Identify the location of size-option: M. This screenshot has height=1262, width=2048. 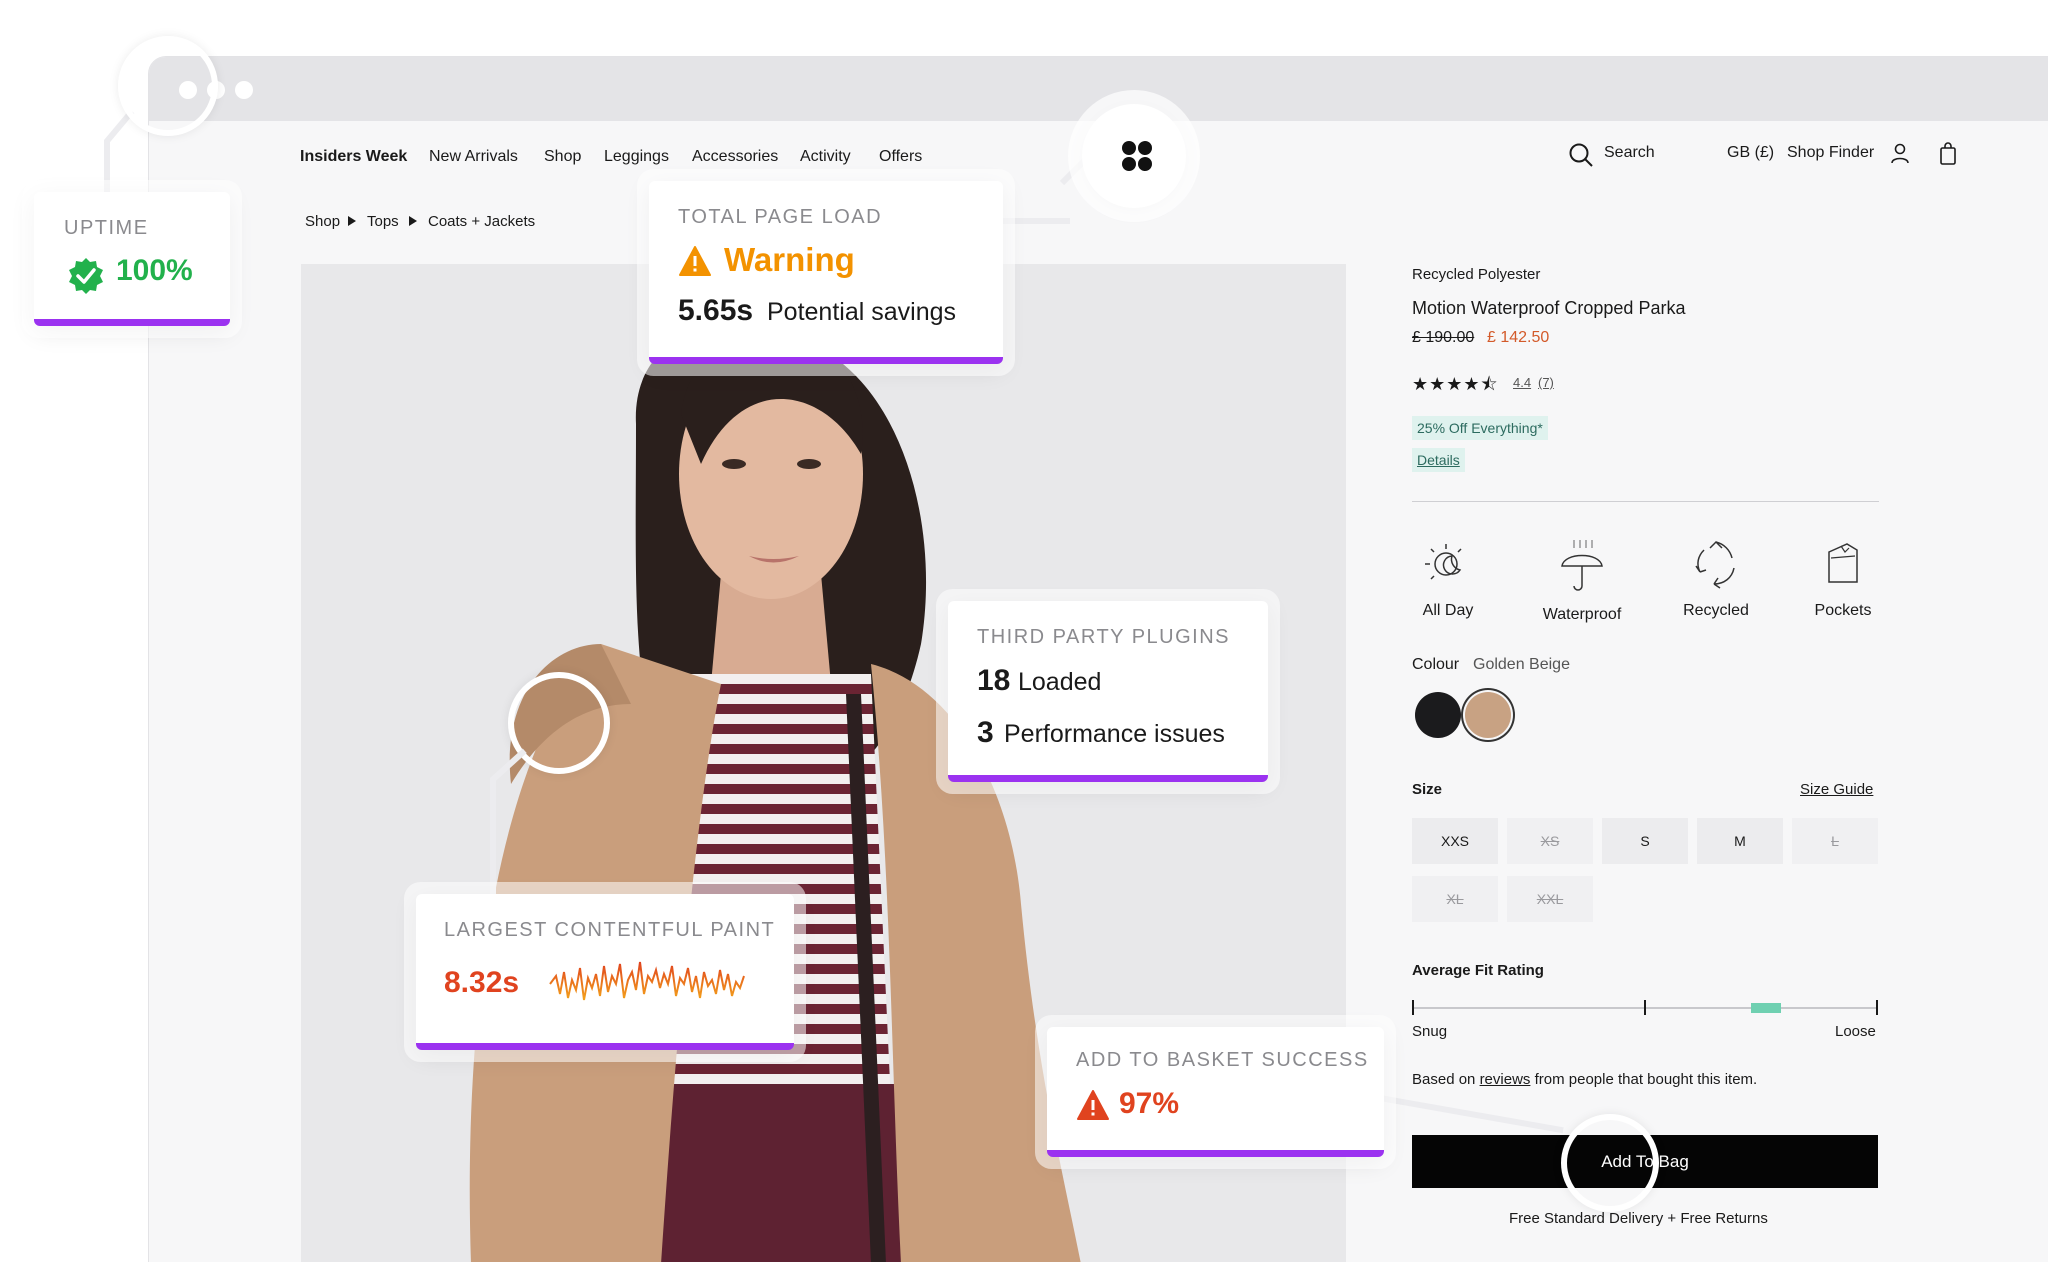
(1740, 841).